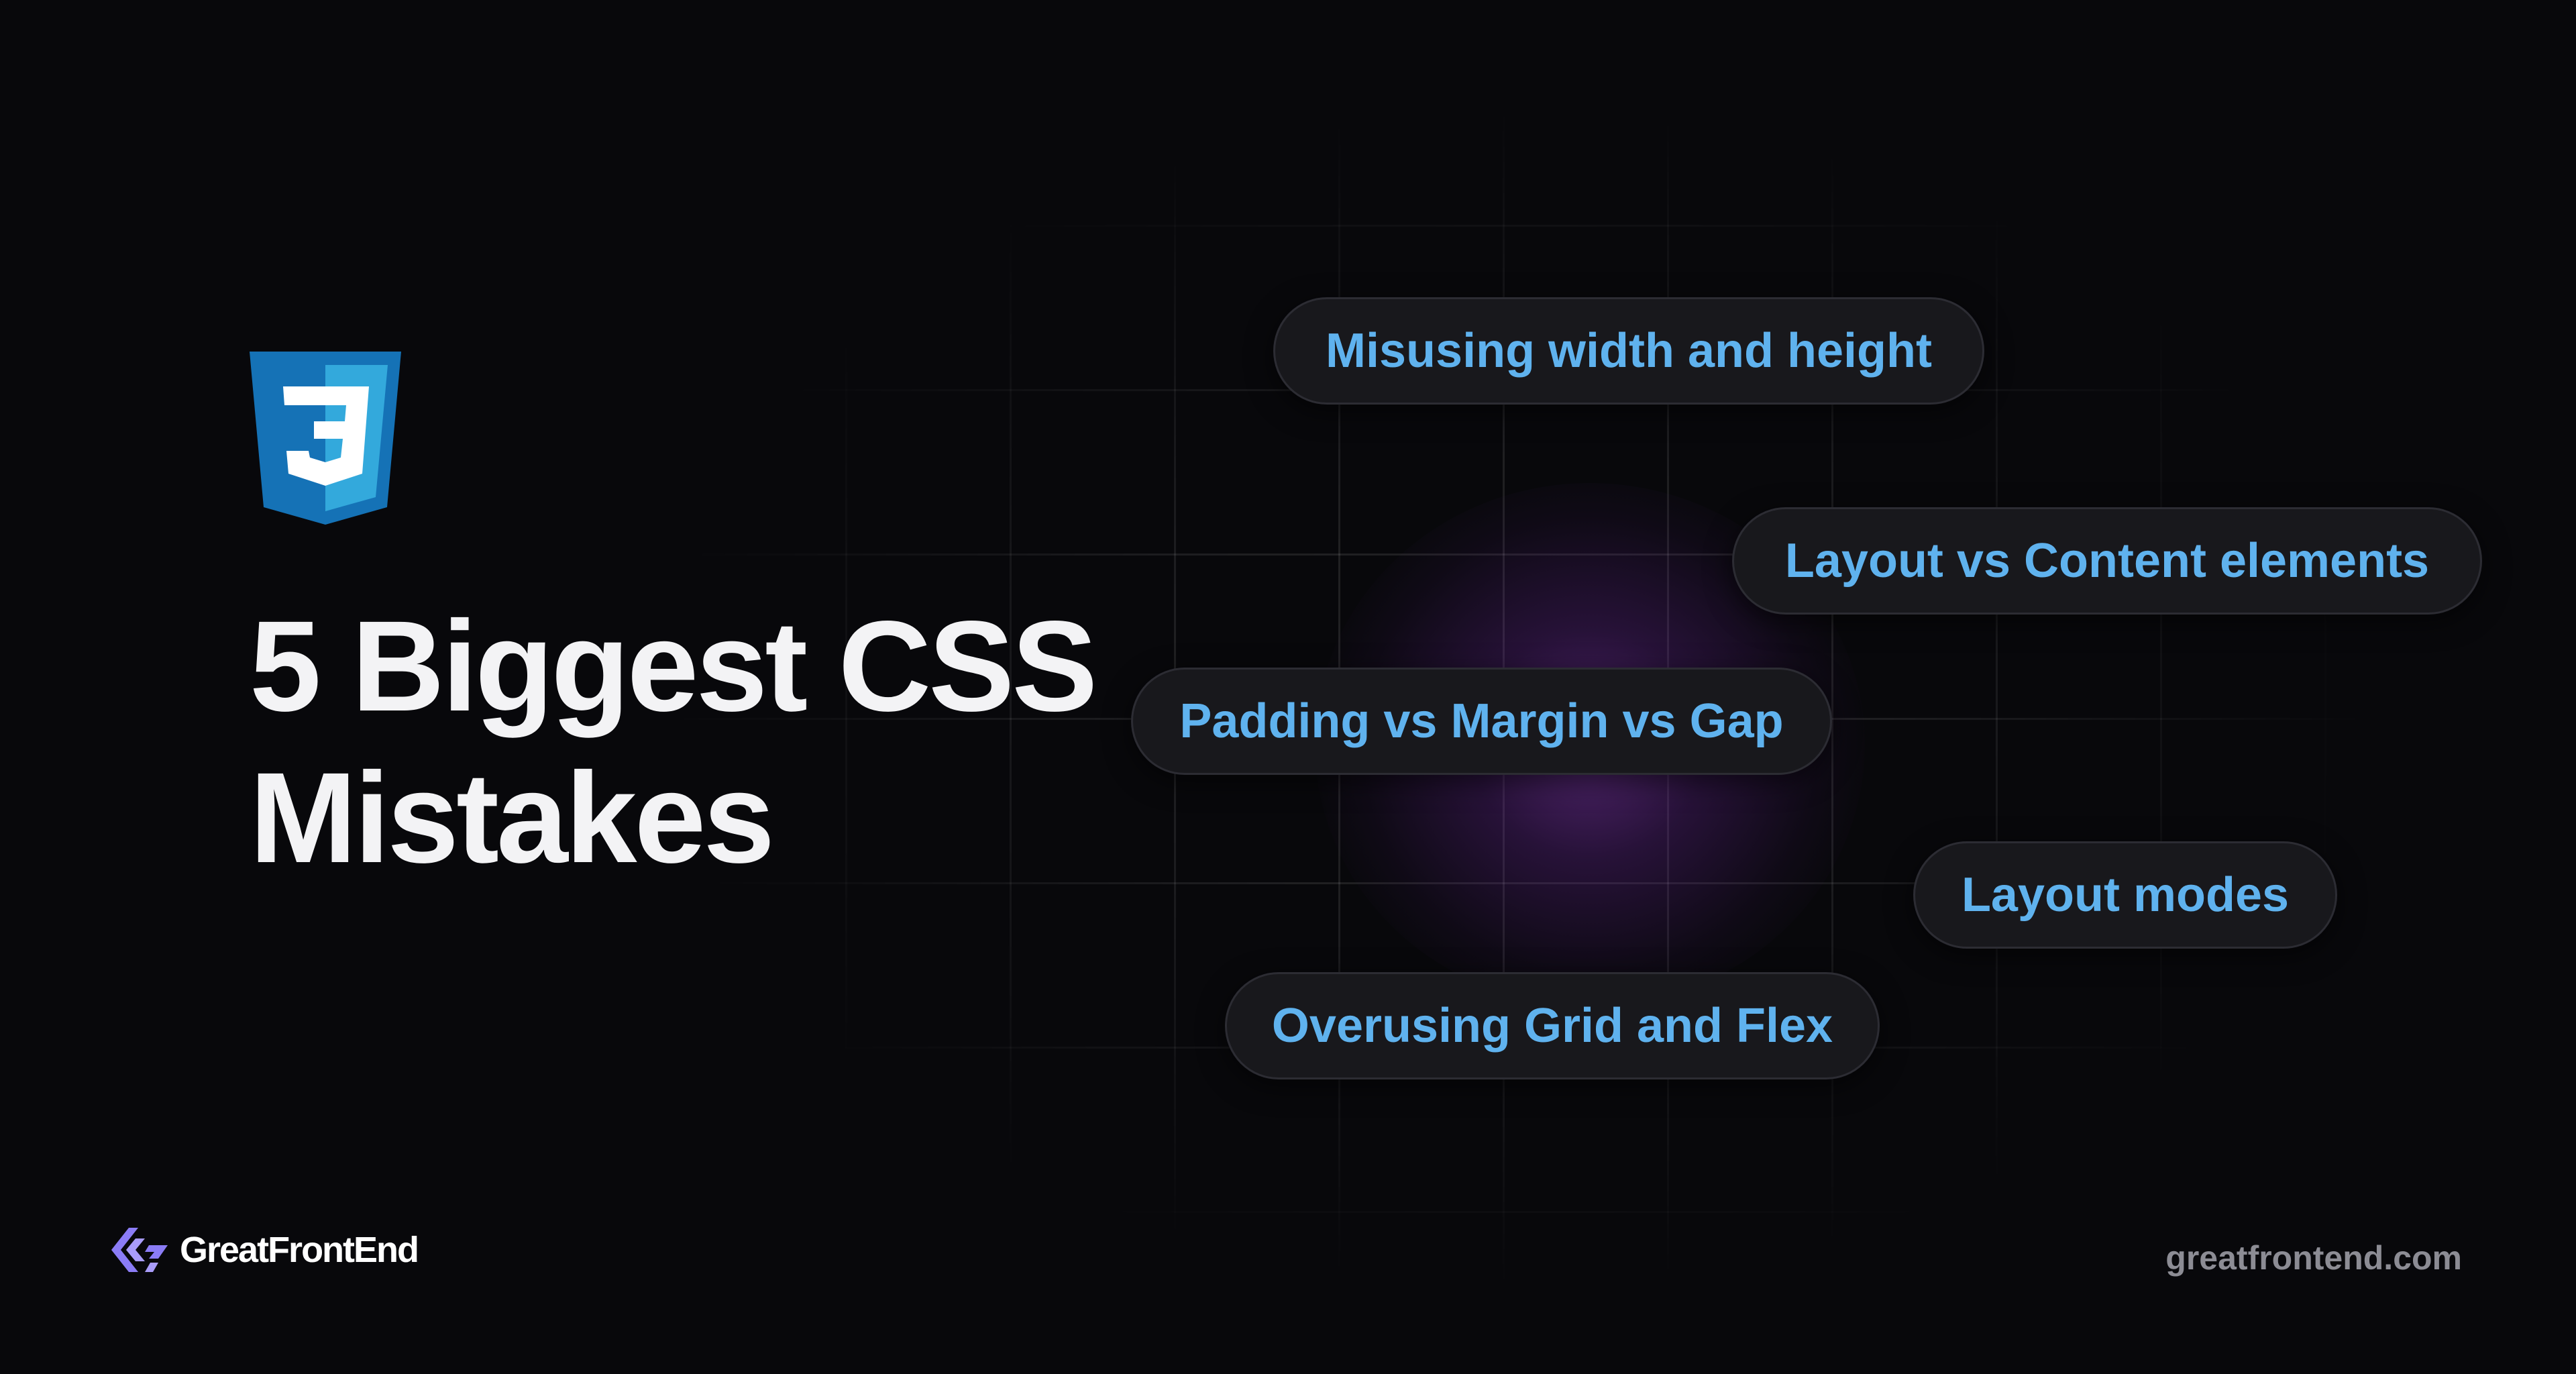 The image size is (2576, 1374). What do you see at coordinates (2107, 561) in the screenshot?
I see `mistake-pill-layout-content: Layout vs Content elements` at bounding box center [2107, 561].